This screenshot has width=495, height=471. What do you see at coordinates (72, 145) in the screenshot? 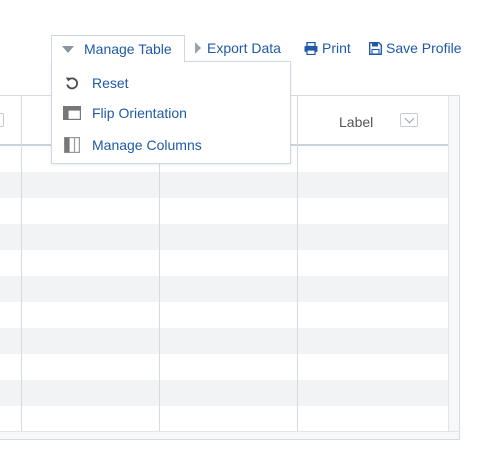
I see `manage-columns-icon` at bounding box center [72, 145].